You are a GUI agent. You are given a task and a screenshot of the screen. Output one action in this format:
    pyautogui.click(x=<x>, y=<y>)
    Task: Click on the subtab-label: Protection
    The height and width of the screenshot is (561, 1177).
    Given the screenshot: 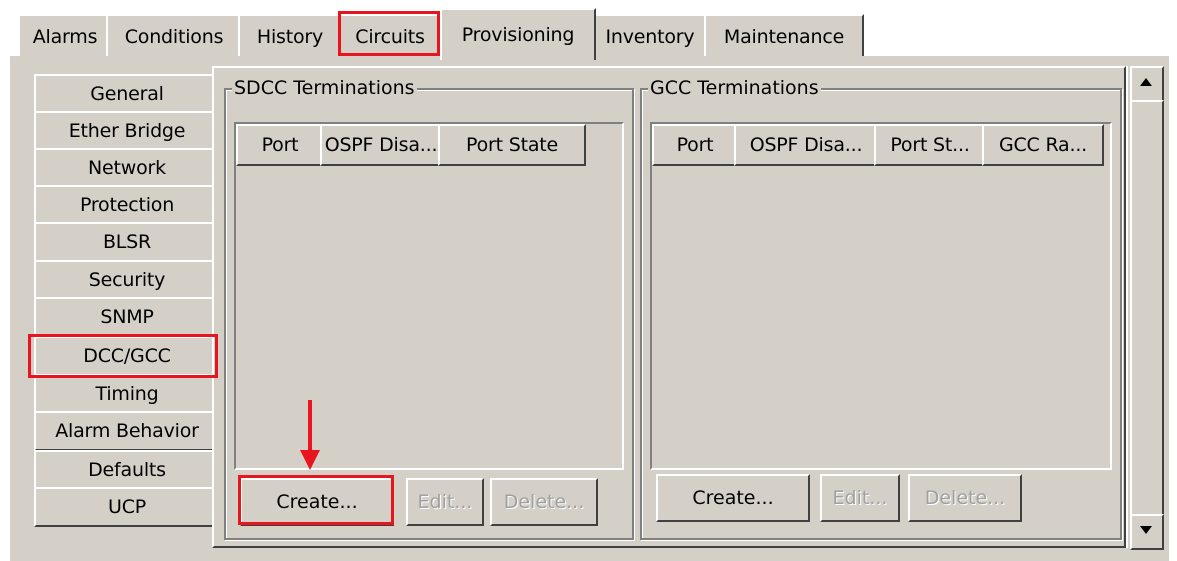 What is the action you would take?
    pyautogui.click(x=127, y=205)
    